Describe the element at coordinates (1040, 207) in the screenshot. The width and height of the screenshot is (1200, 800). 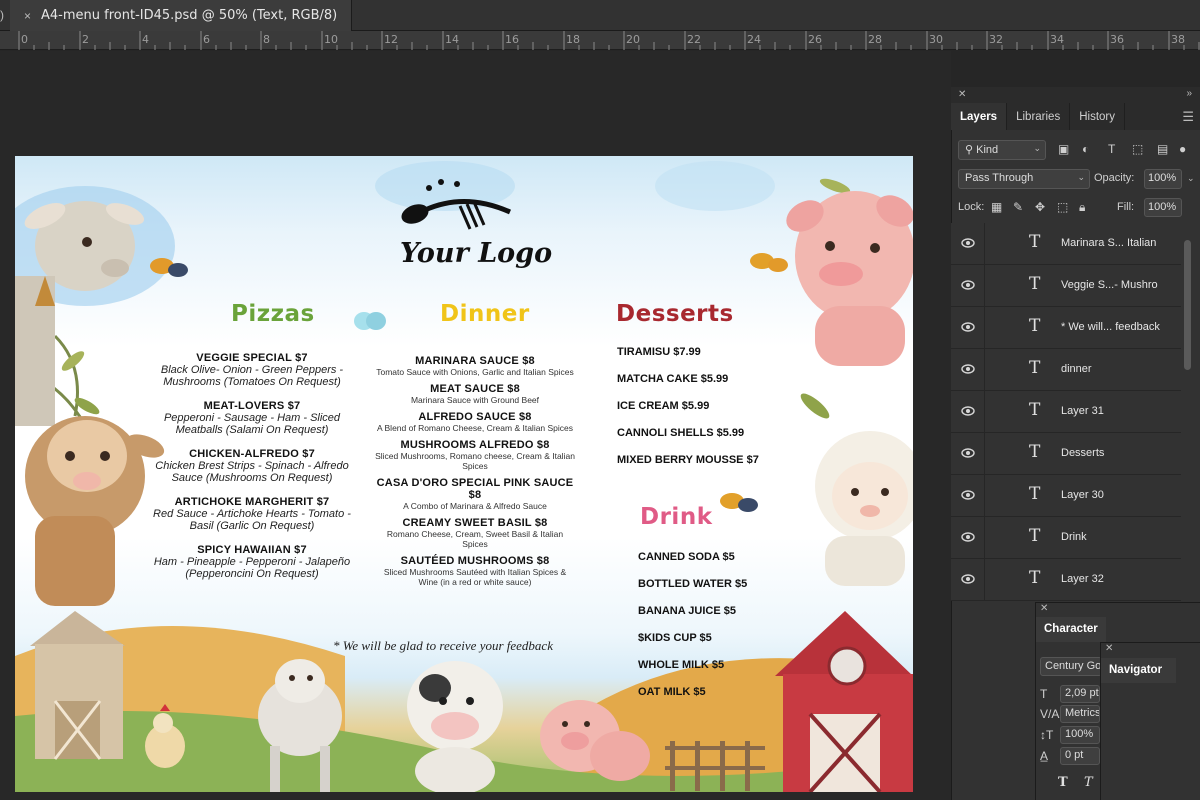
I see `lock-position-icon: ✥` at that location.